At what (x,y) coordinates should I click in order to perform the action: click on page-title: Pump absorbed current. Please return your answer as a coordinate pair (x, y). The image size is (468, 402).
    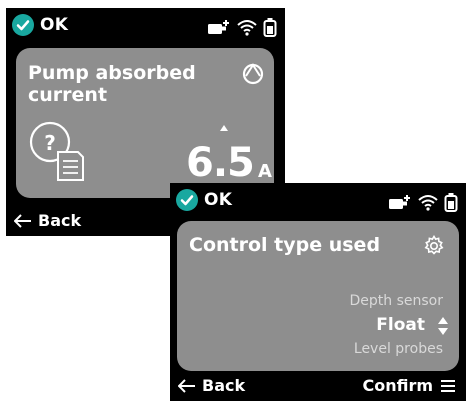
    Looking at the image, I should click on (112, 84).